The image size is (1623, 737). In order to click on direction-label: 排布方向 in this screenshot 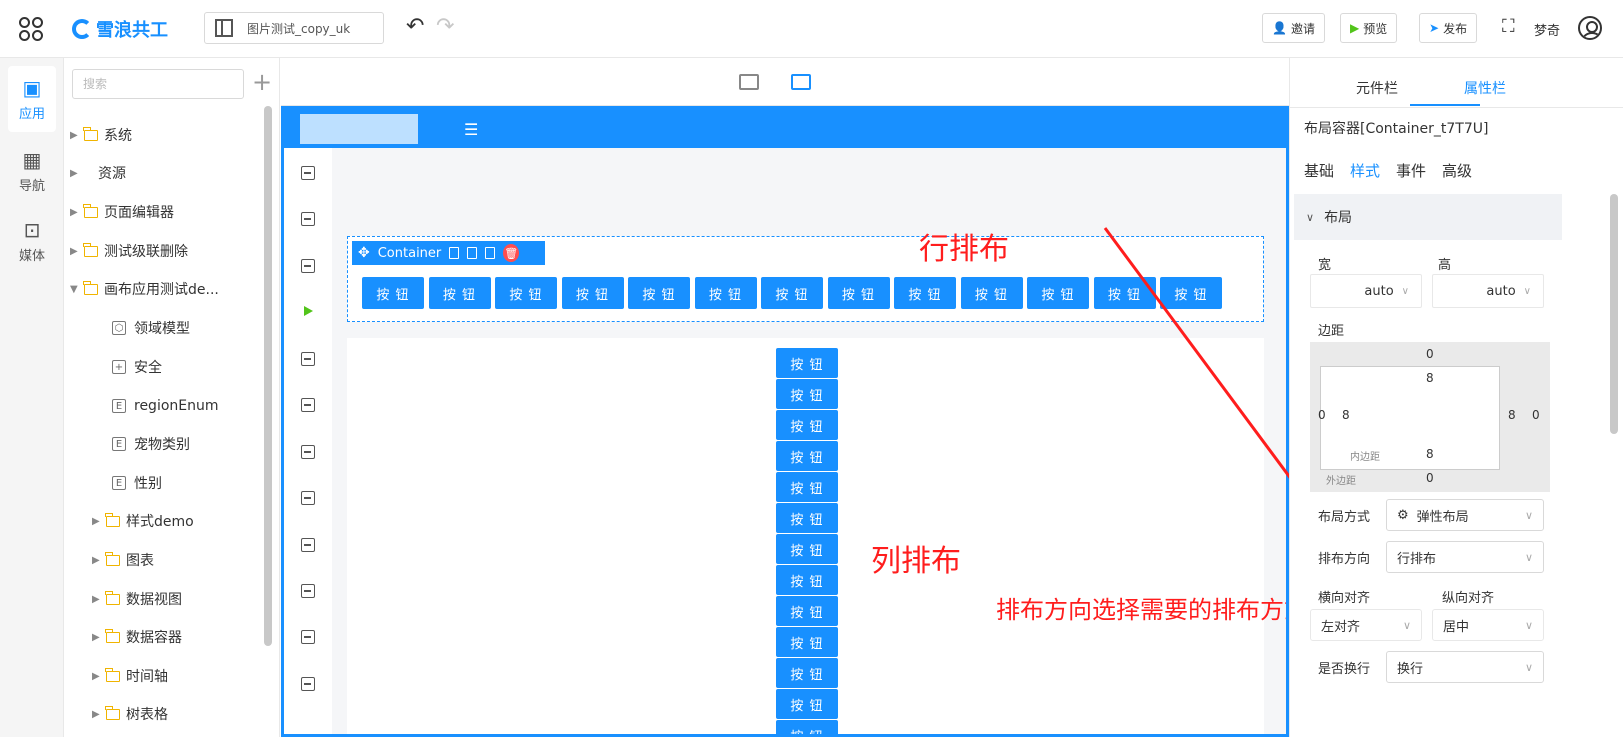, I will do `click(1344, 559)`.